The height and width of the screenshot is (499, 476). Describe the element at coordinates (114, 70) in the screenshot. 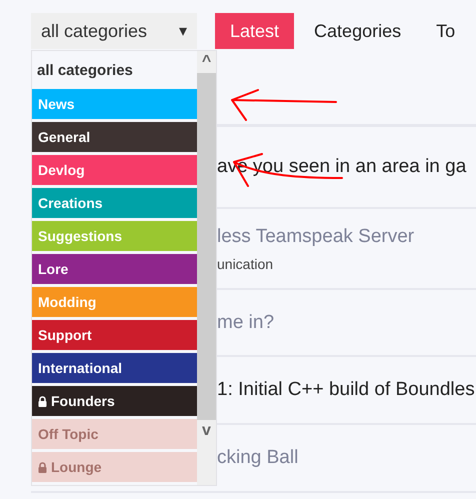

I see `menu-header: all categories` at that location.